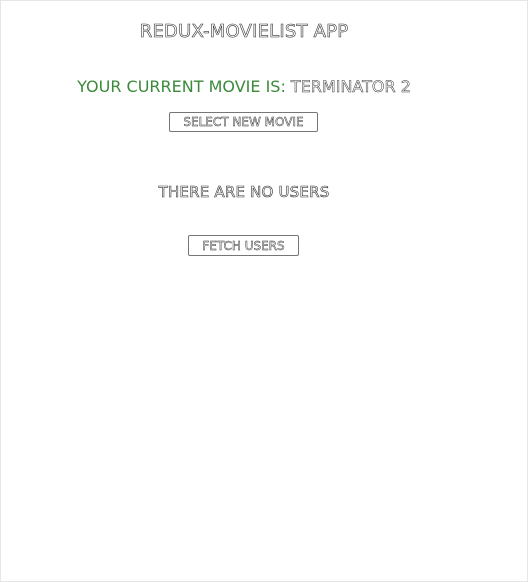  What do you see at coordinates (244, 32) in the screenshot?
I see `app-title: REDUX-MOVIELIST APP` at bounding box center [244, 32].